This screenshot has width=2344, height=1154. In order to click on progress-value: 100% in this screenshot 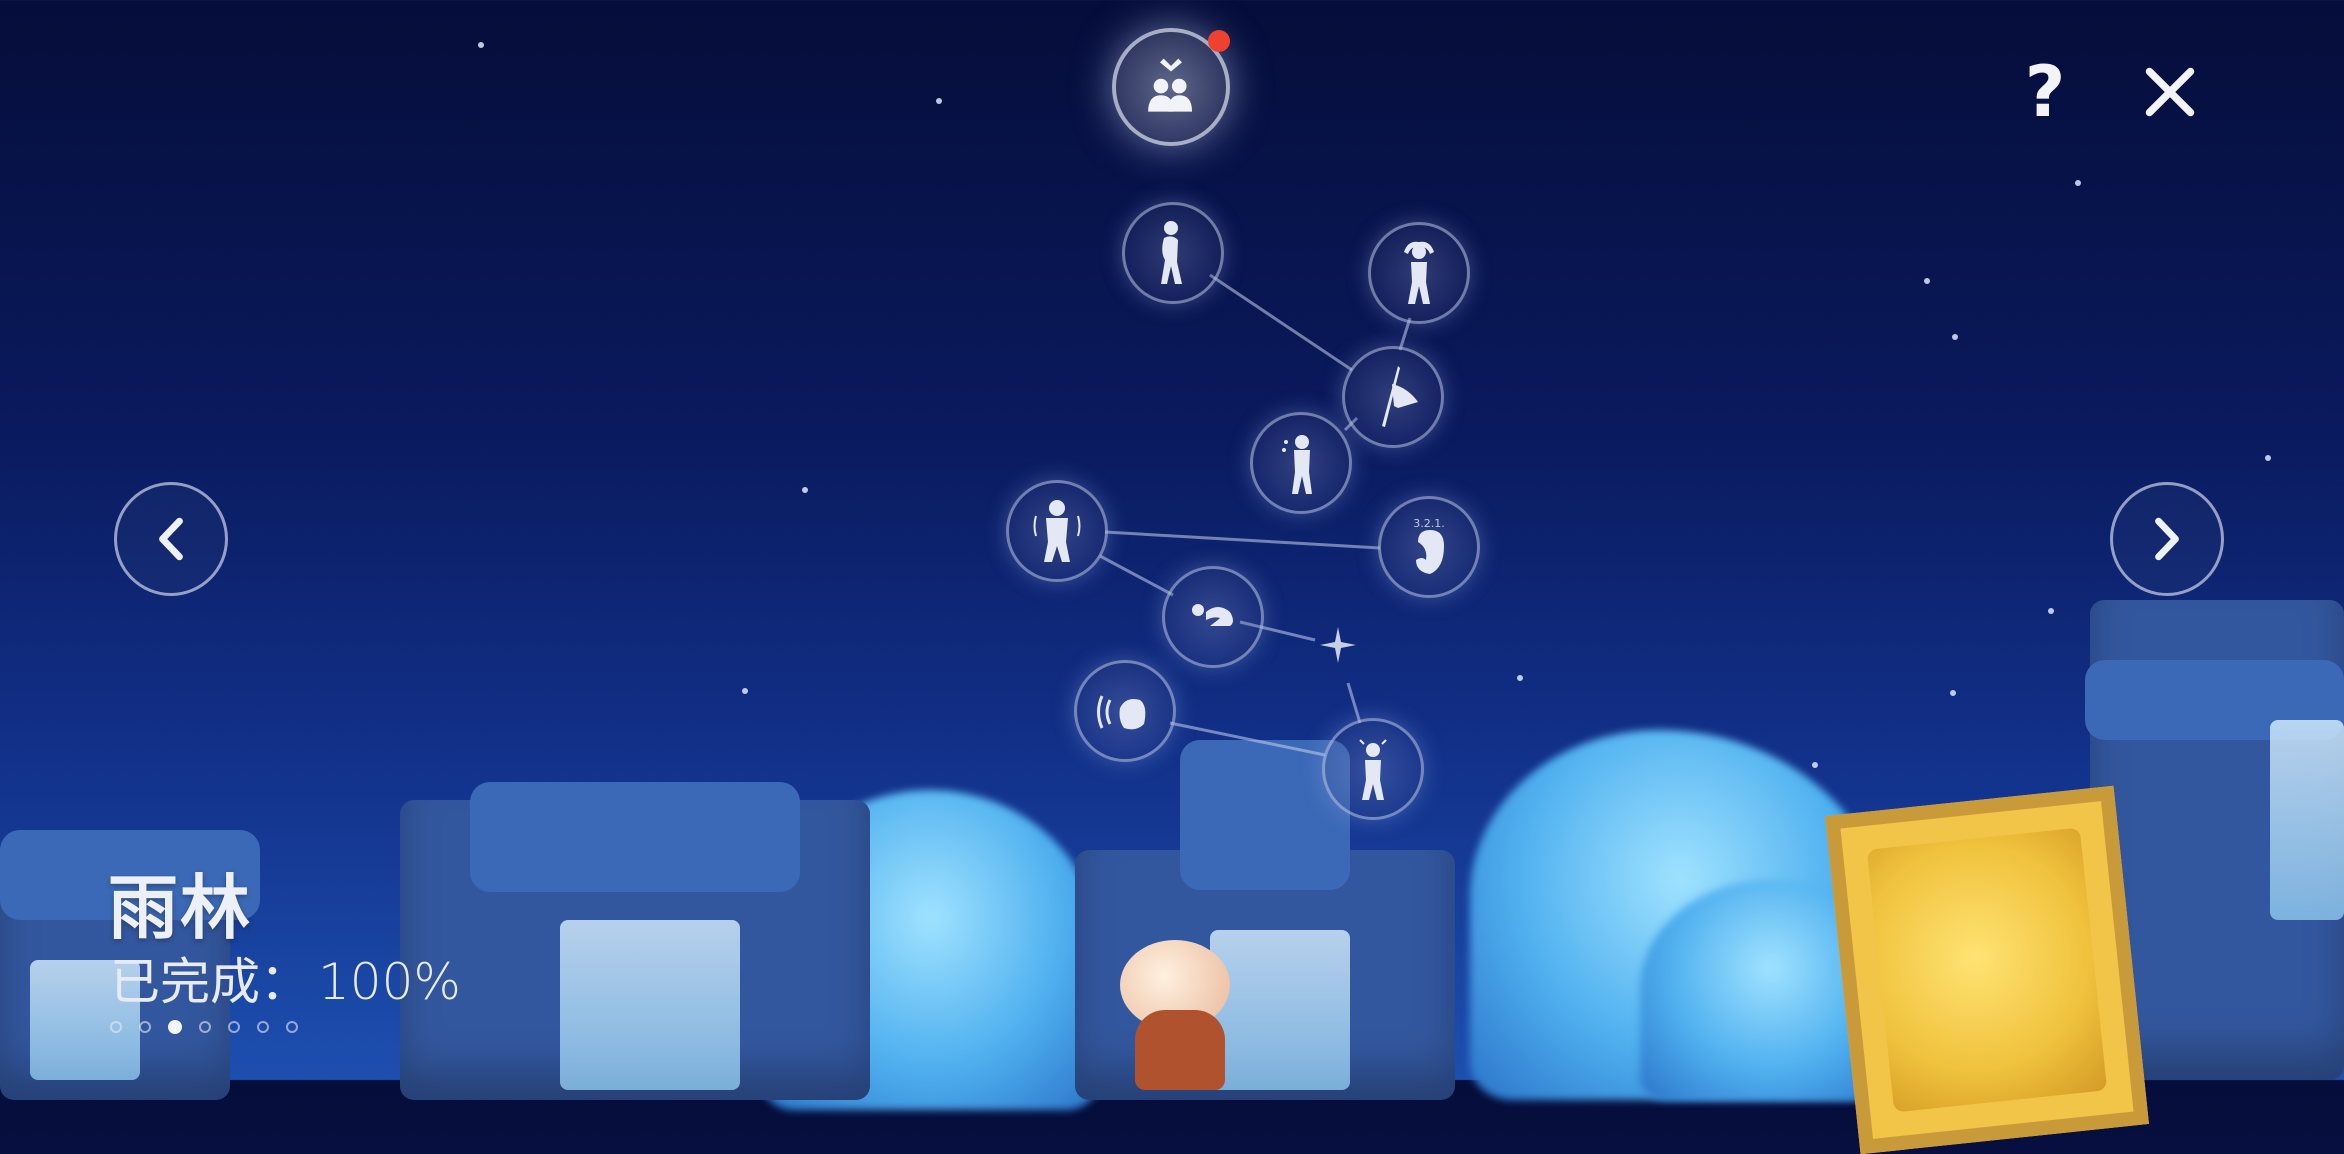, I will do `click(389, 982)`.